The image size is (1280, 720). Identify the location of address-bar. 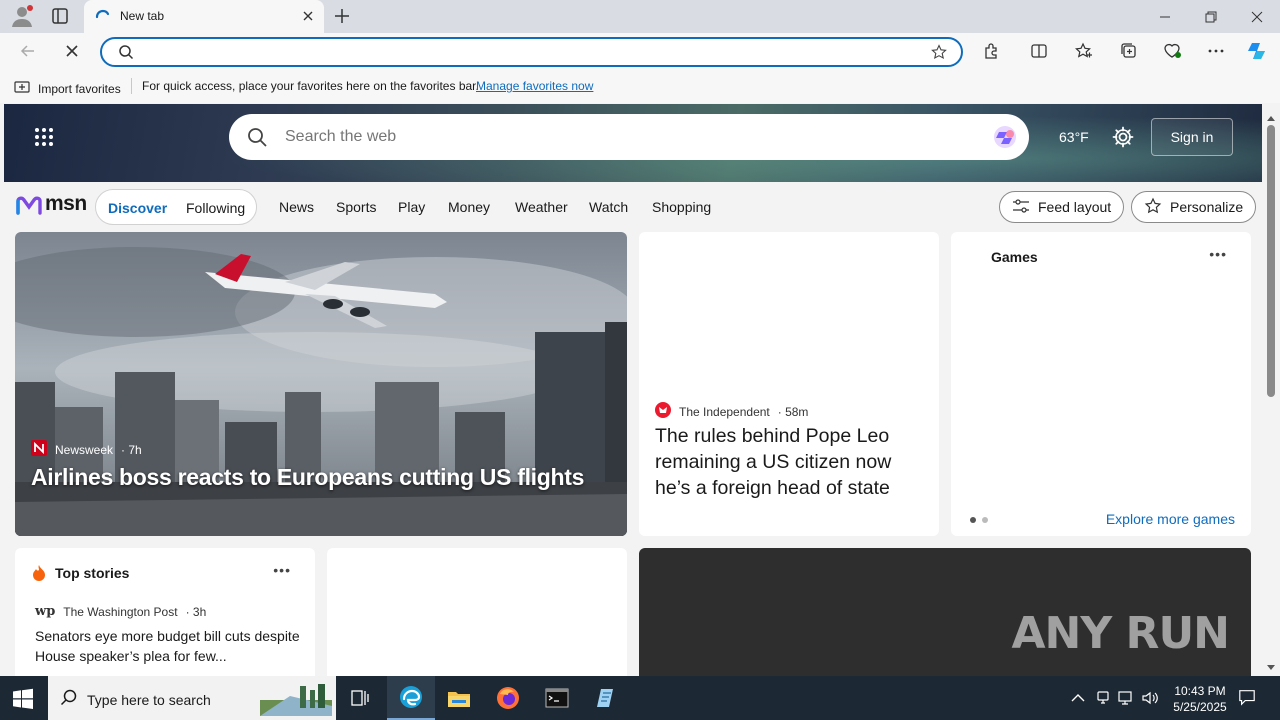
(531, 52).